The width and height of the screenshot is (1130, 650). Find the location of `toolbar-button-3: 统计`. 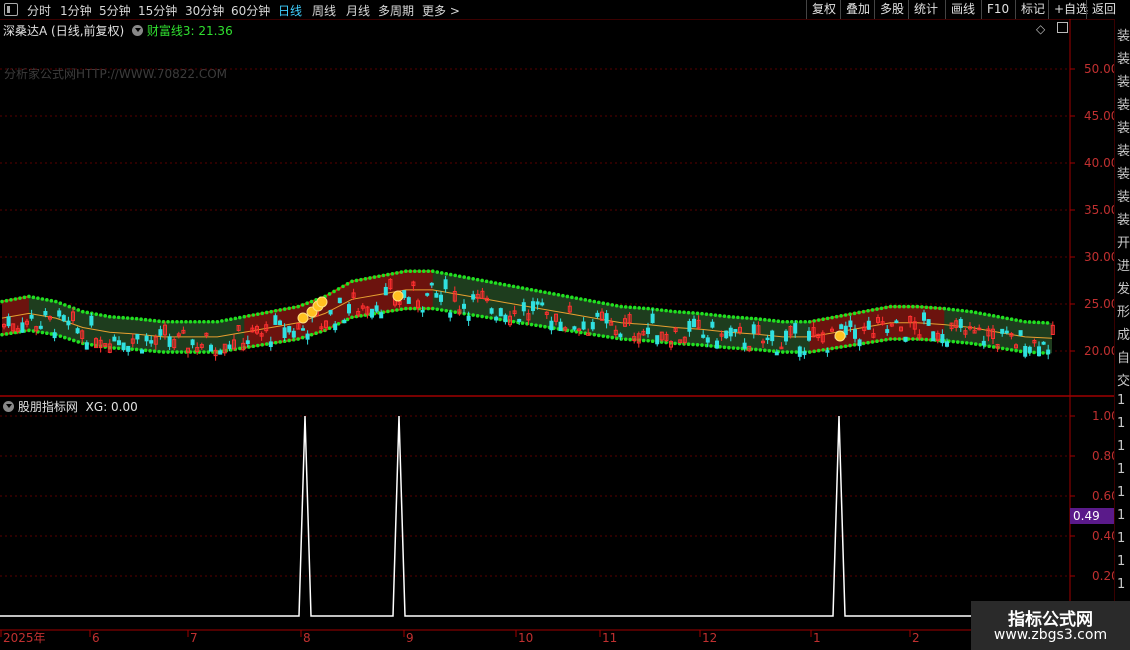

toolbar-button-3: 统计 is located at coordinates (925, 9).